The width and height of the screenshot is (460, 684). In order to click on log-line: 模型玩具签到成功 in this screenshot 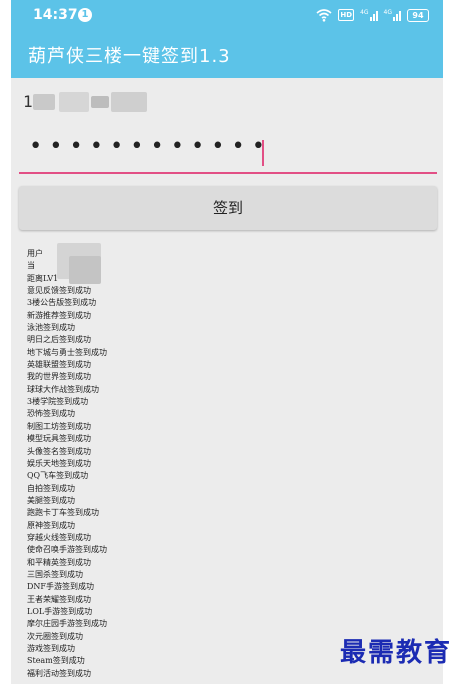, I will do `click(59, 439)`.